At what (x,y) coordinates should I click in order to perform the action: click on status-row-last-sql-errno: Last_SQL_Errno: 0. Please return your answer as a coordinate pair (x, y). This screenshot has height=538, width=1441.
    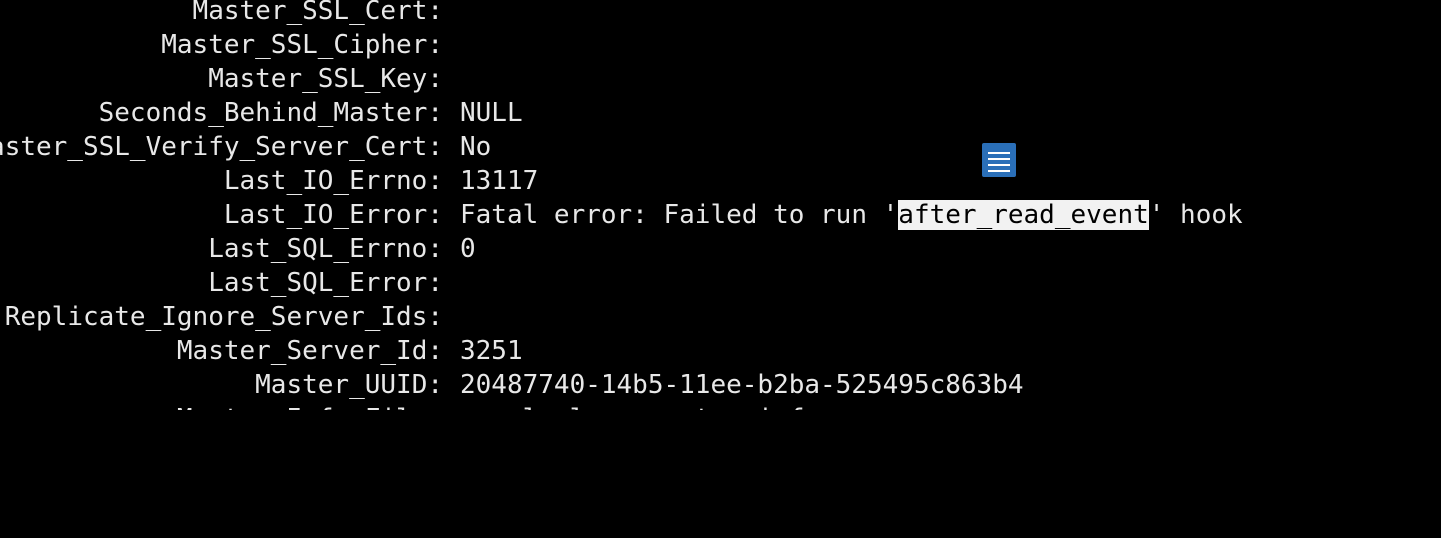
    Looking at the image, I should click on (720, 249).